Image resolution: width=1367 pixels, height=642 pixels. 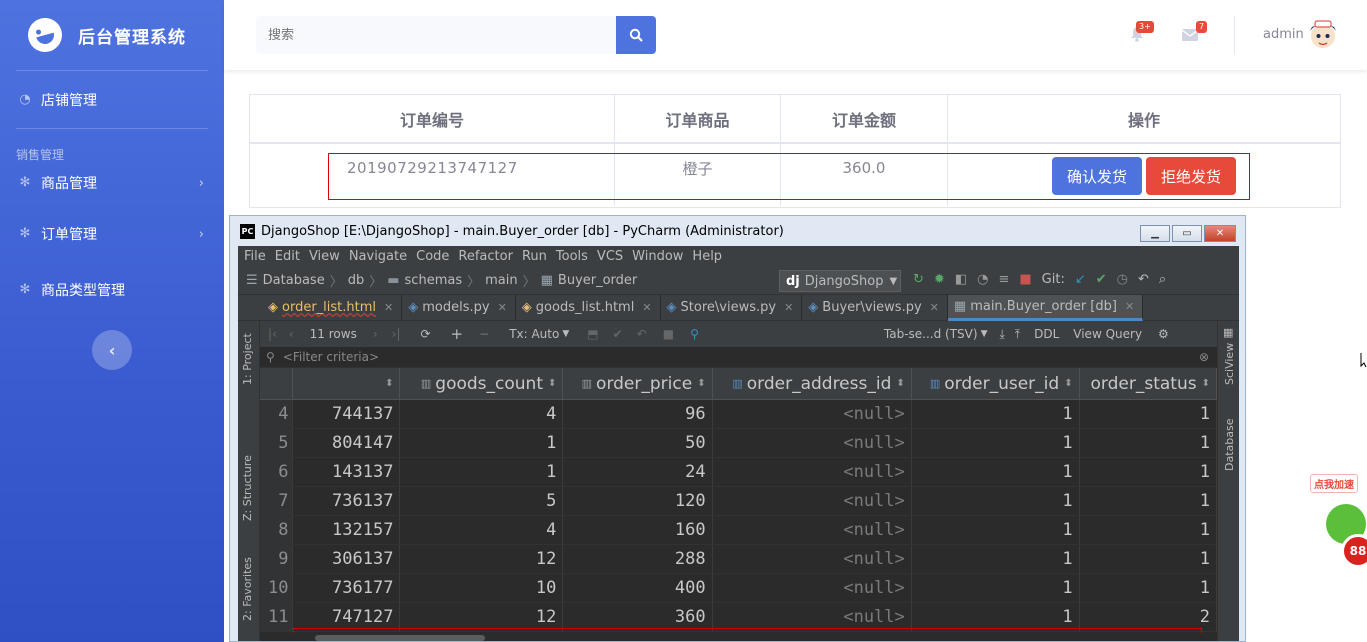 I want to click on breadcrumb-item: Database, so click(x=294, y=280).